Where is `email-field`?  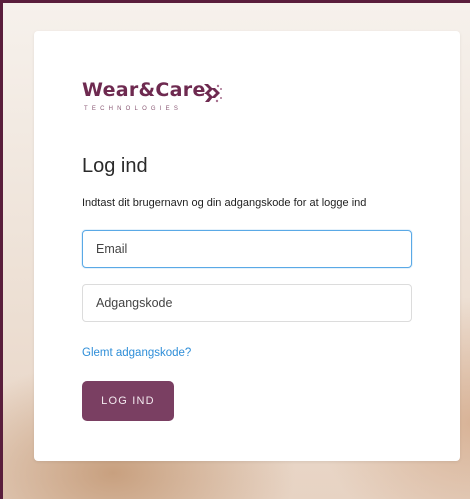 email-field is located at coordinates (247, 249).